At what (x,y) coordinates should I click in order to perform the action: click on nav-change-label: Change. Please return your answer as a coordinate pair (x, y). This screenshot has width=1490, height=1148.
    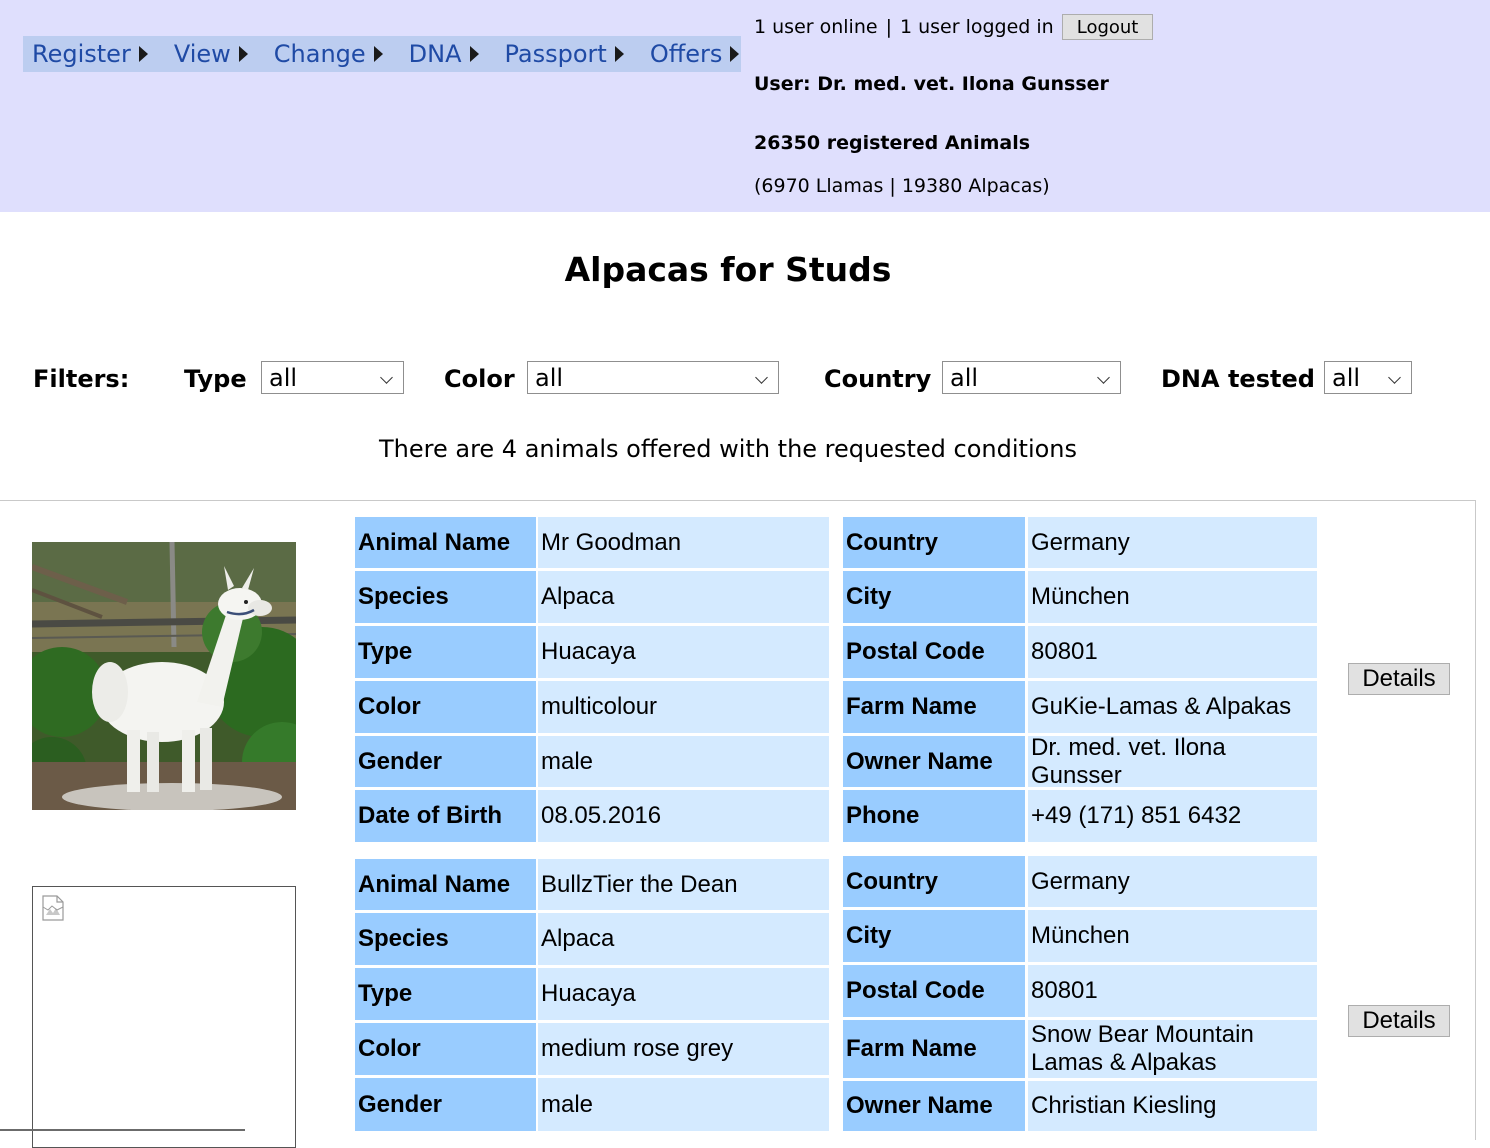
    Looking at the image, I should click on (319, 54).